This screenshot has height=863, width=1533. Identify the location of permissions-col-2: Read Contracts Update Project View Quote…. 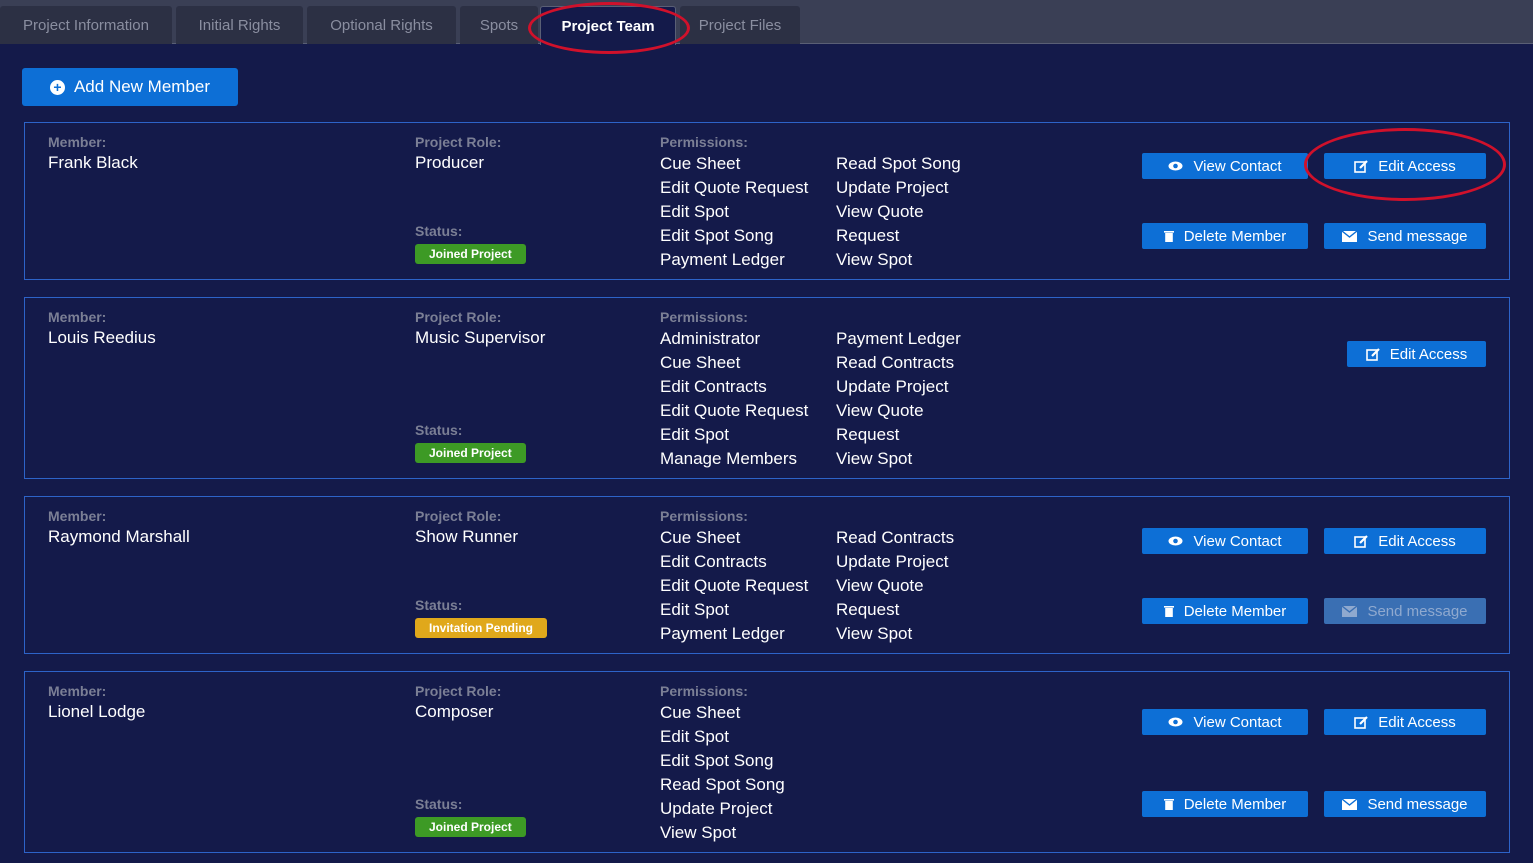
(895, 586).